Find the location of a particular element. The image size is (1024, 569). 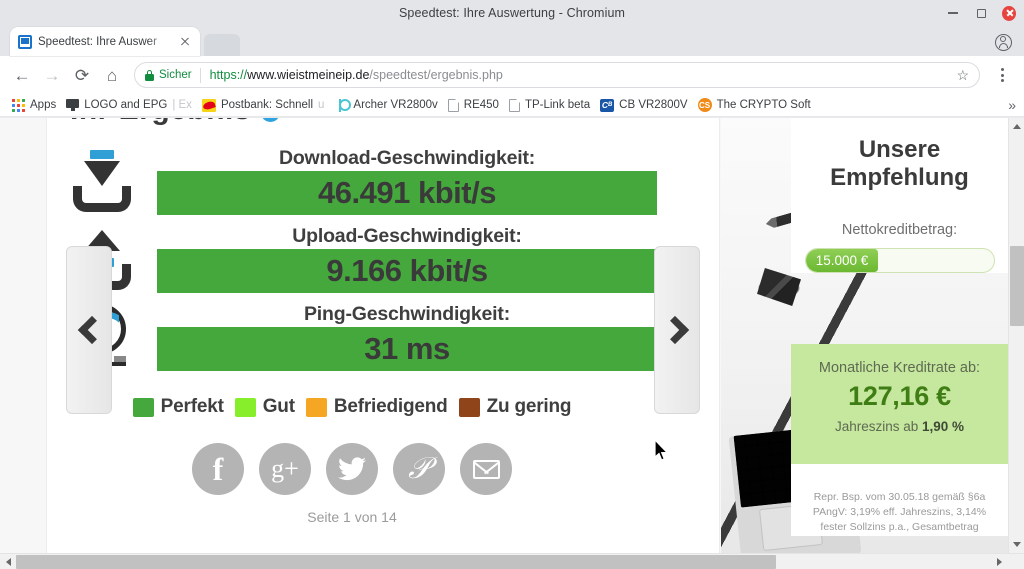

vertical-scroll-thumb is located at coordinates (1017, 286).